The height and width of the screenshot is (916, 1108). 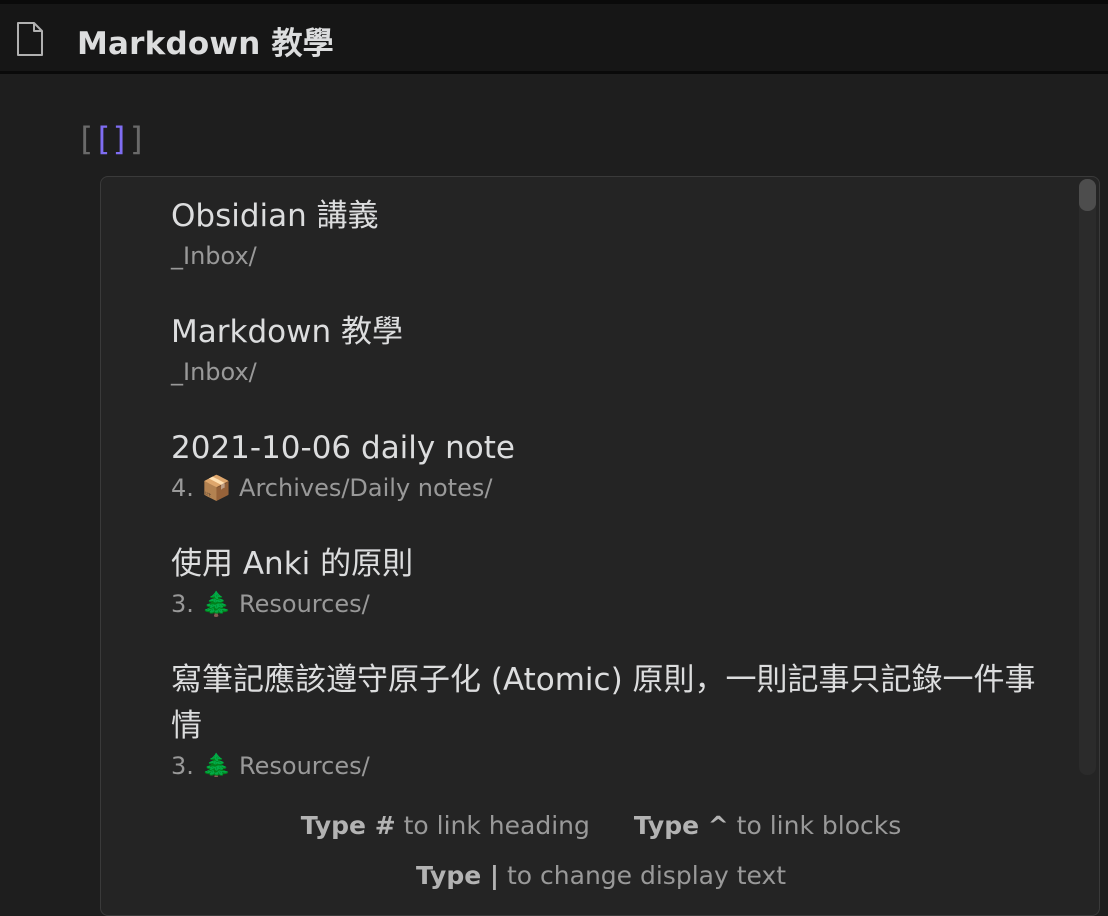 I want to click on suggestion-title: 寫筆記應該遵守原子化 (Atomic) 原則，一則記事只記錄一件事情, so click(x=603, y=703).